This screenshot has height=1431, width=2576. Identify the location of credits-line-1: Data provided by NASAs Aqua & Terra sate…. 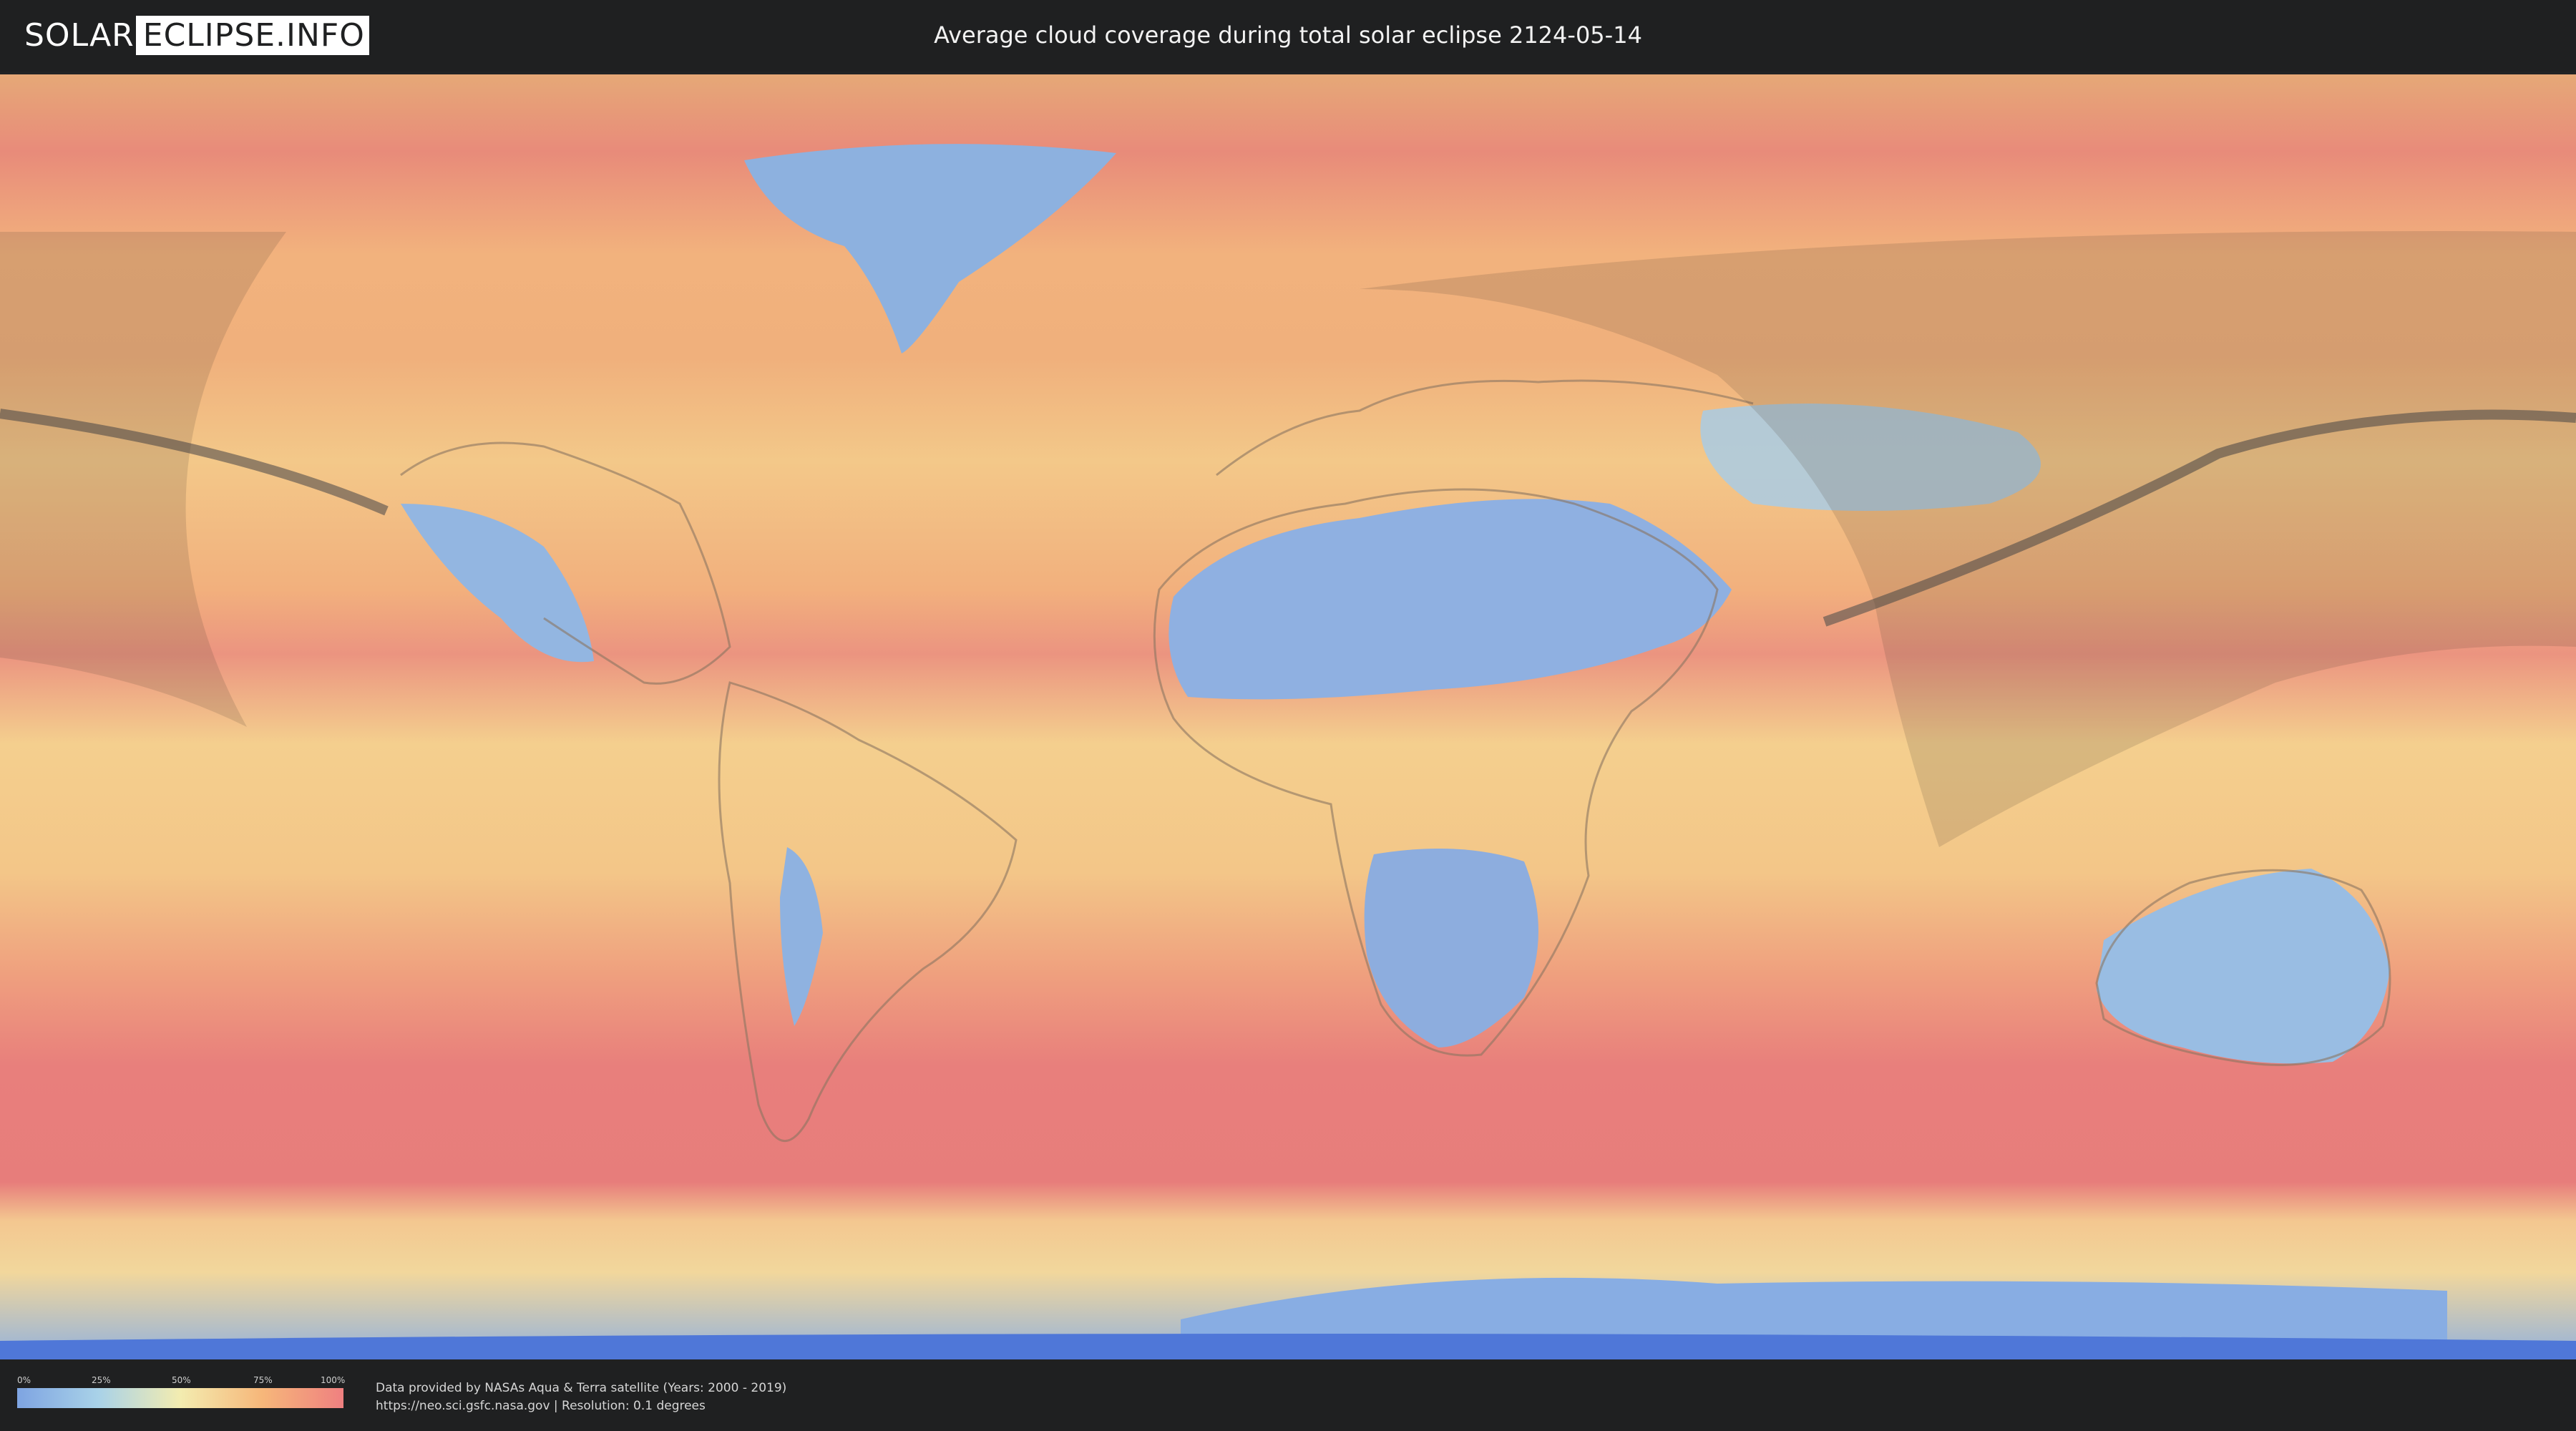
(581, 1388).